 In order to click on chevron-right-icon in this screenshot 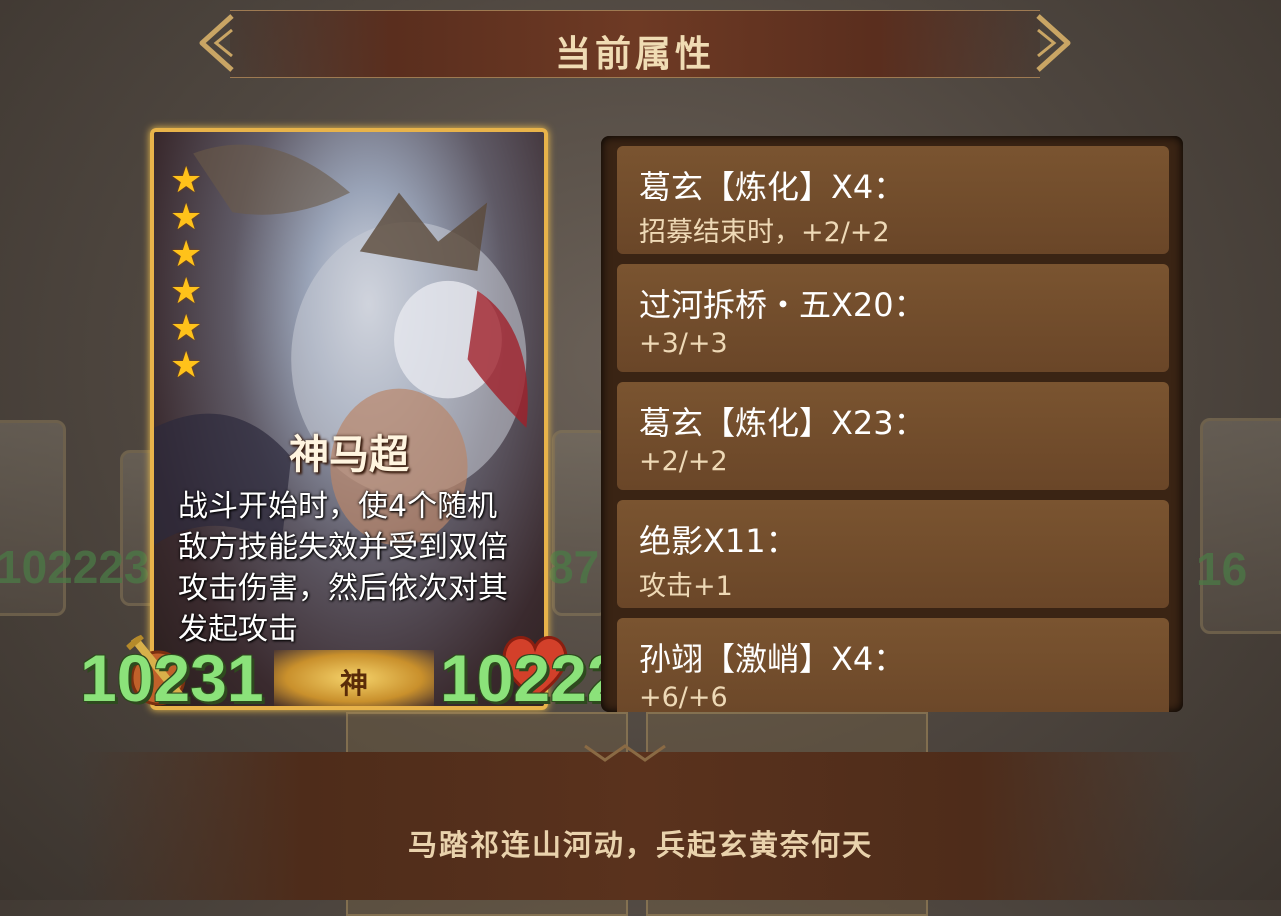, I will do `click(1053, 43)`.